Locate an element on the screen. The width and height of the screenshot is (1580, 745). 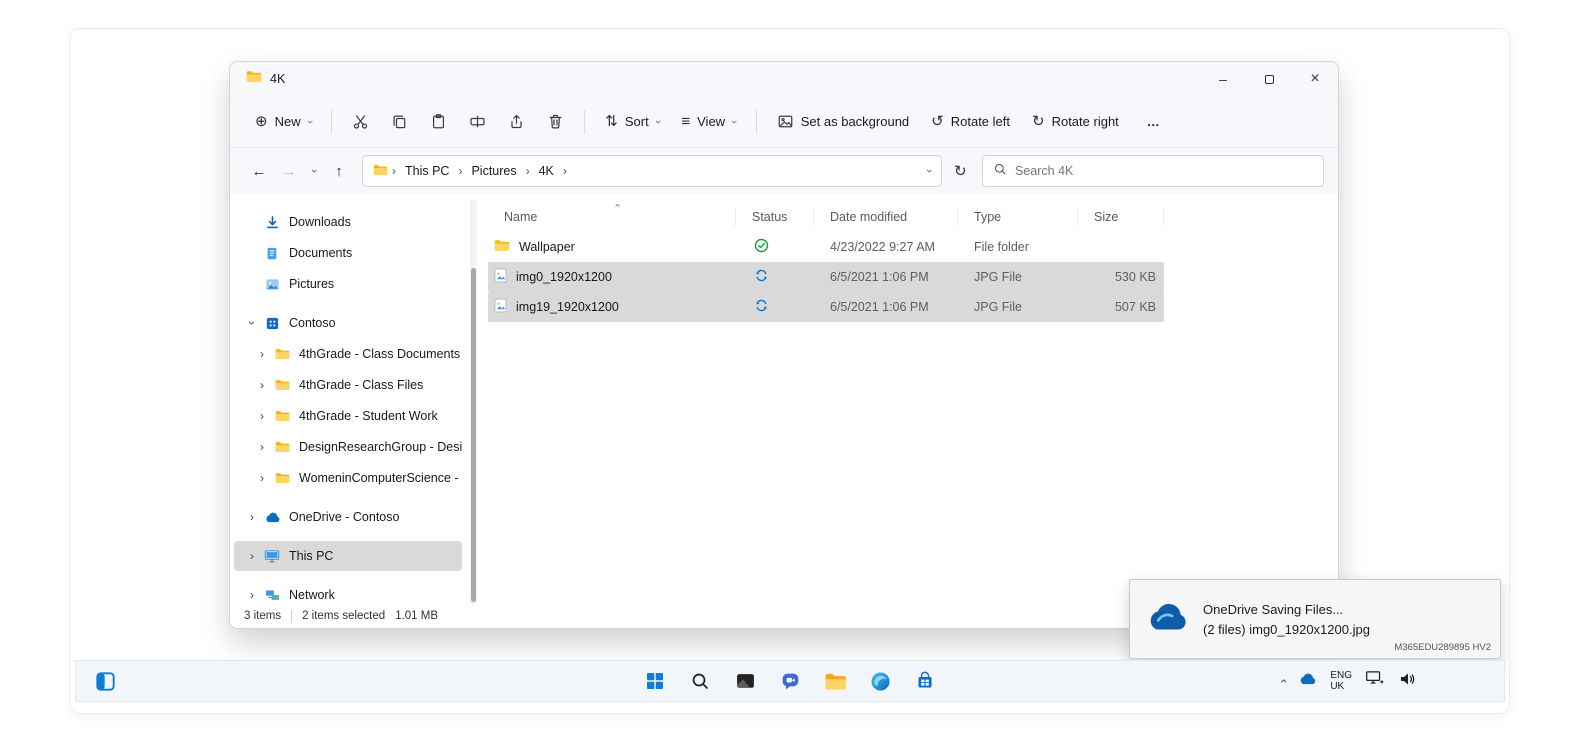
back-button: ← is located at coordinates (259, 171).